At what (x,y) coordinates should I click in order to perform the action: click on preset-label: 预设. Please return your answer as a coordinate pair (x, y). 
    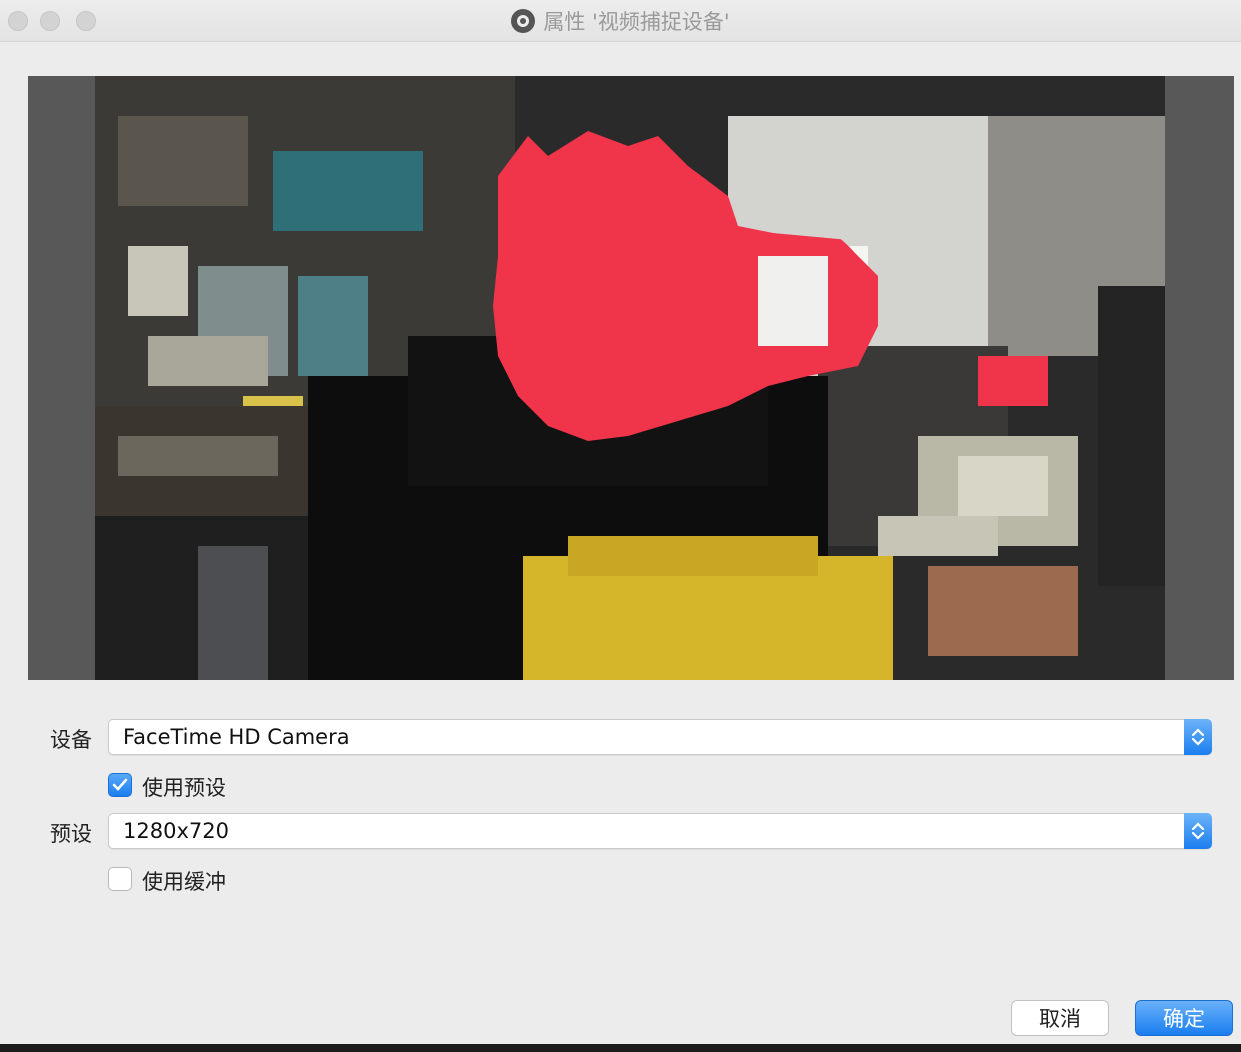
    Looking at the image, I should click on (71, 834).